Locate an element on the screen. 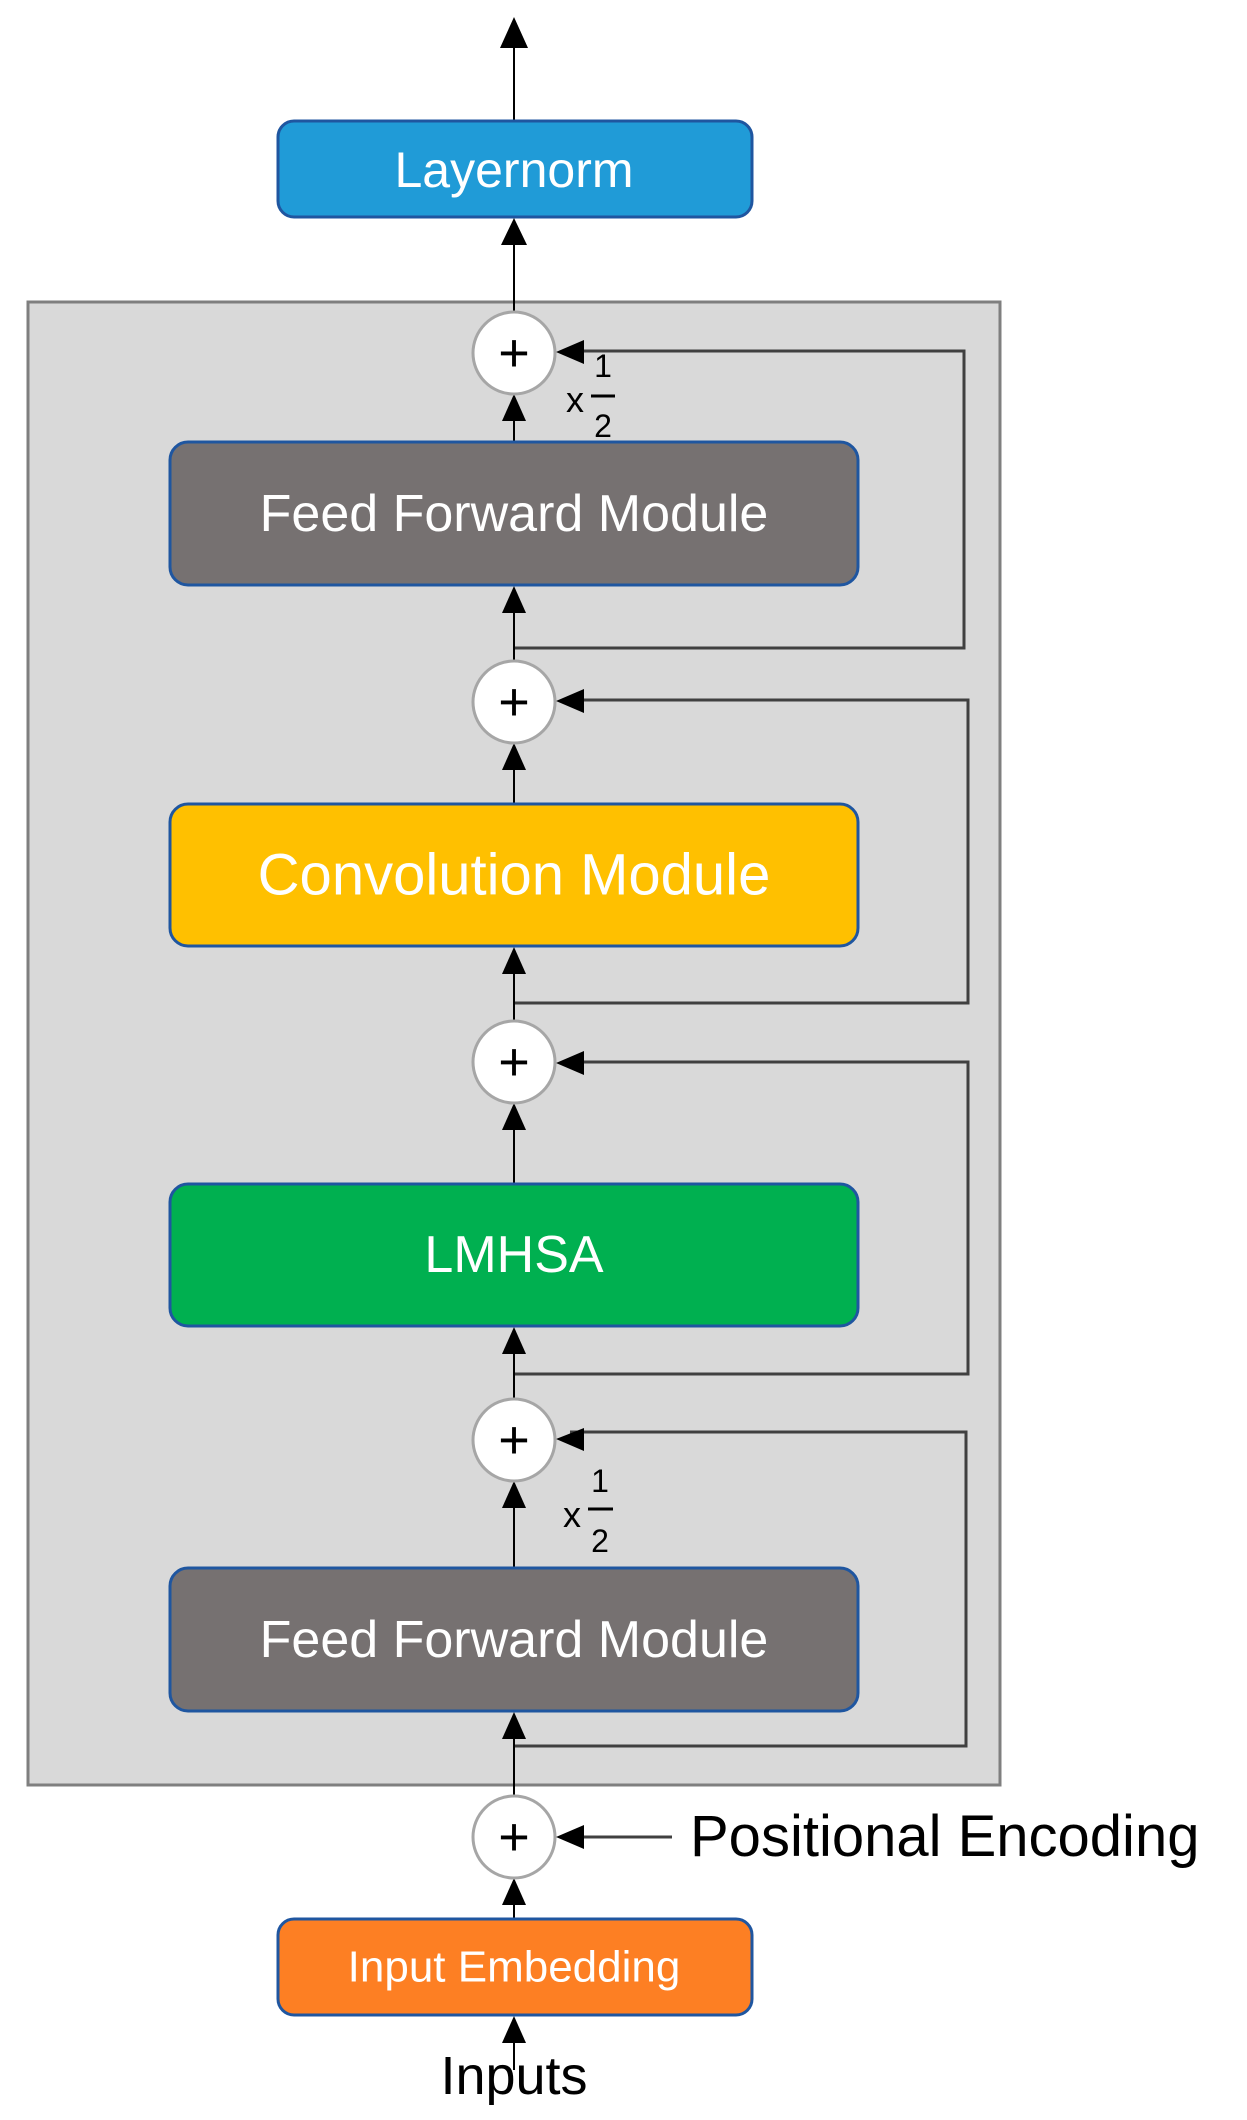 The height and width of the screenshot is (2120, 1247). adder-1: + is located at coordinates (514, 353).